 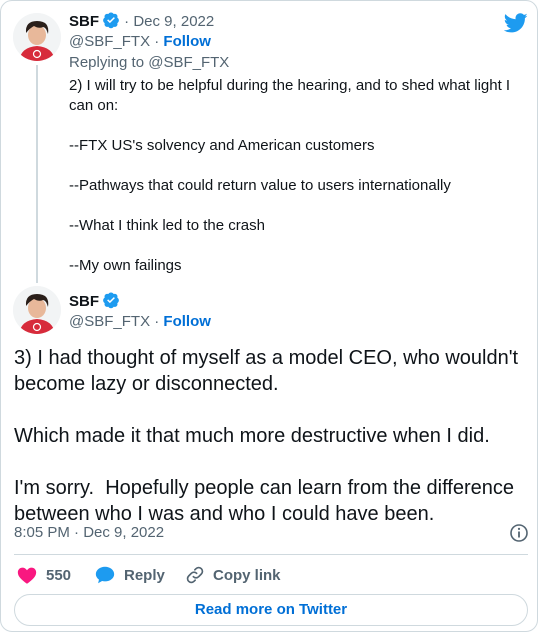 What do you see at coordinates (89, 533) in the screenshot?
I see `tweet-timestamp: 8:05 PM · Dec 9, 2022` at bounding box center [89, 533].